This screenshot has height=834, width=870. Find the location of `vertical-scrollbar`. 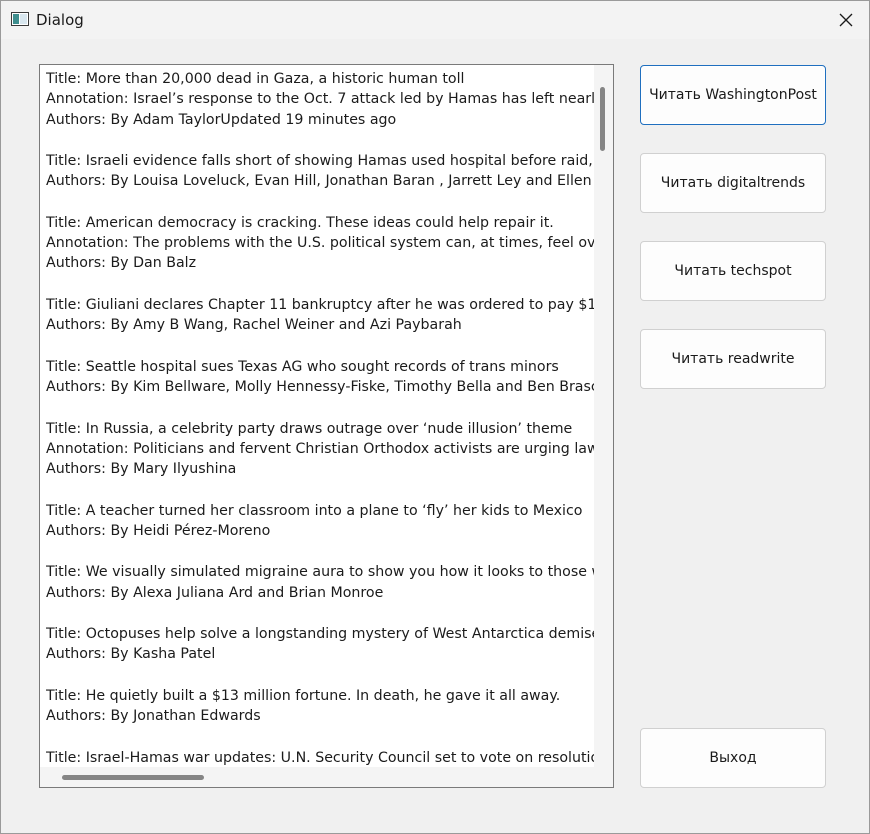

vertical-scrollbar is located at coordinates (603, 416).